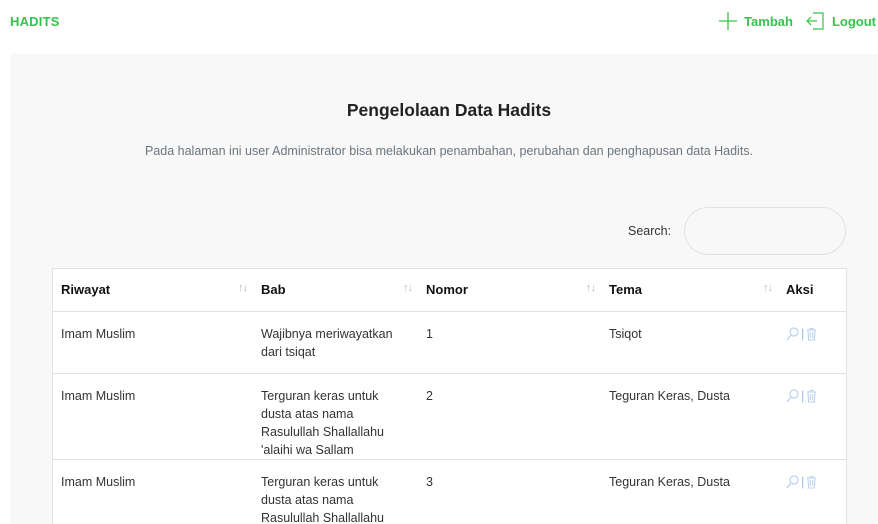 Image resolution: width=878 pixels, height=524 pixels. Describe the element at coordinates (439, 23) in the screenshot. I see `top-navbar: HADITS Tambah Logout` at that location.